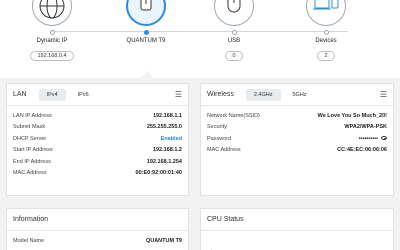 This screenshot has height=250, width=400. I want to click on node-value: 192.168.0.4, so click(52, 56).